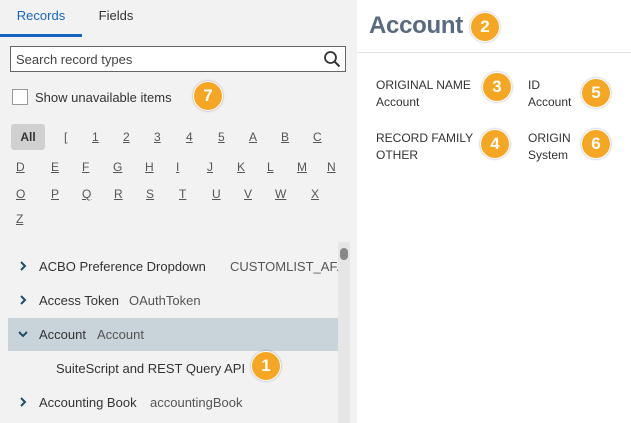 This screenshot has width=631, height=423. What do you see at coordinates (118, 194) in the screenshot?
I see `alpha-filter-link: R` at bounding box center [118, 194].